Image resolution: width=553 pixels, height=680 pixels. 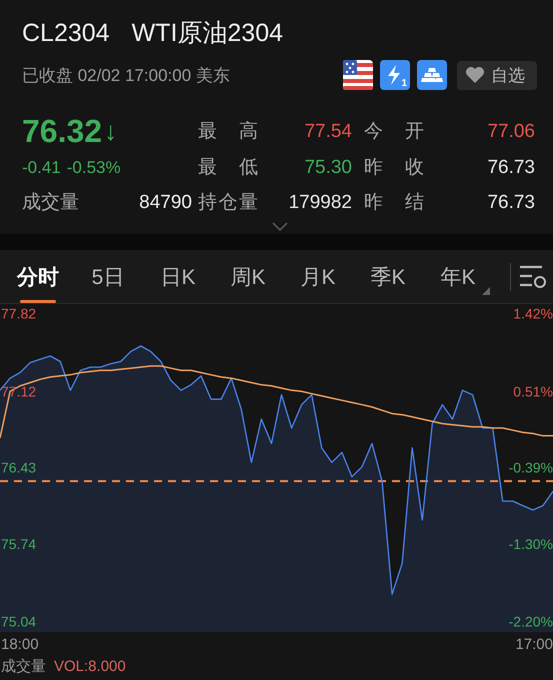 What do you see at coordinates (432, 75) in the screenshot?
I see `ingot-stack-icon` at bounding box center [432, 75].